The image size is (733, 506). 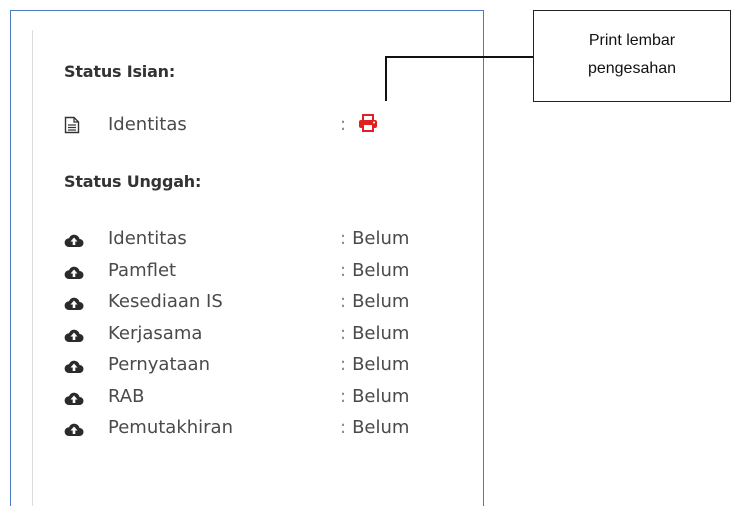 I want to click on document-icon, so click(x=74, y=125).